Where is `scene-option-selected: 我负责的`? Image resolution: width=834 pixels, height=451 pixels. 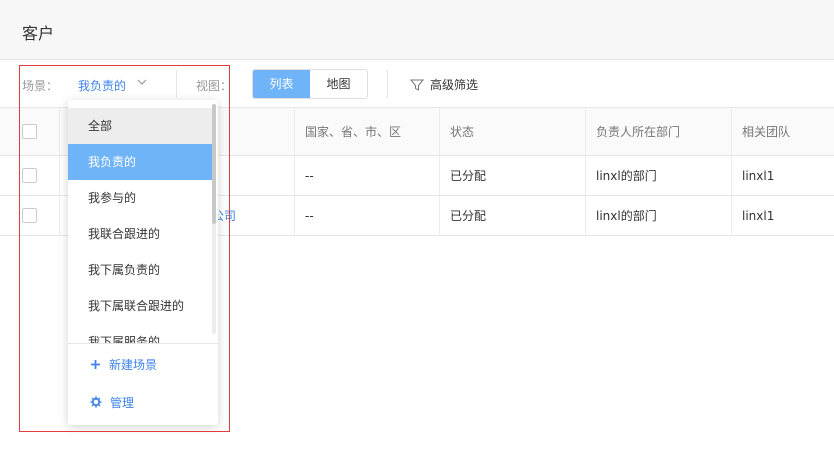 scene-option-selected: 我负责的 is located at coordinates (140, 162).